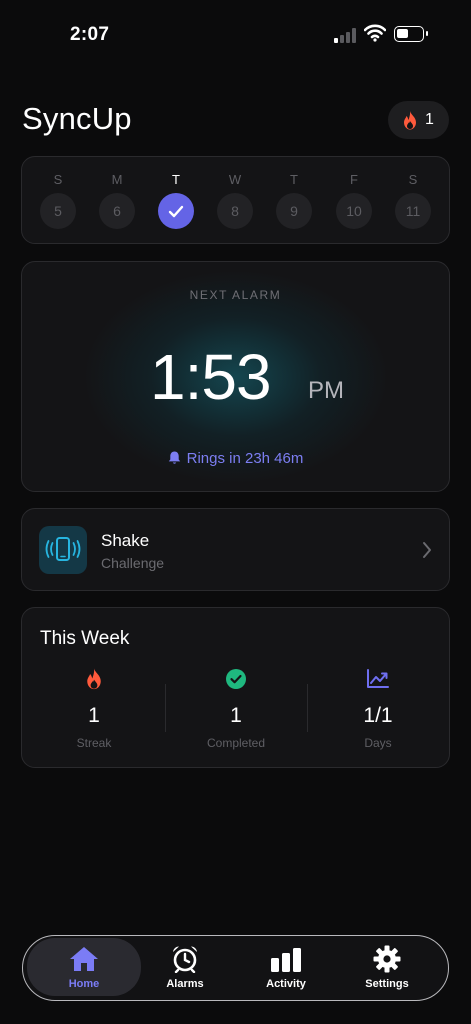  What do you see at coordinates (375, 33) in the screenshot?
I see `wifi-icon` at bounding box center [375, 33].